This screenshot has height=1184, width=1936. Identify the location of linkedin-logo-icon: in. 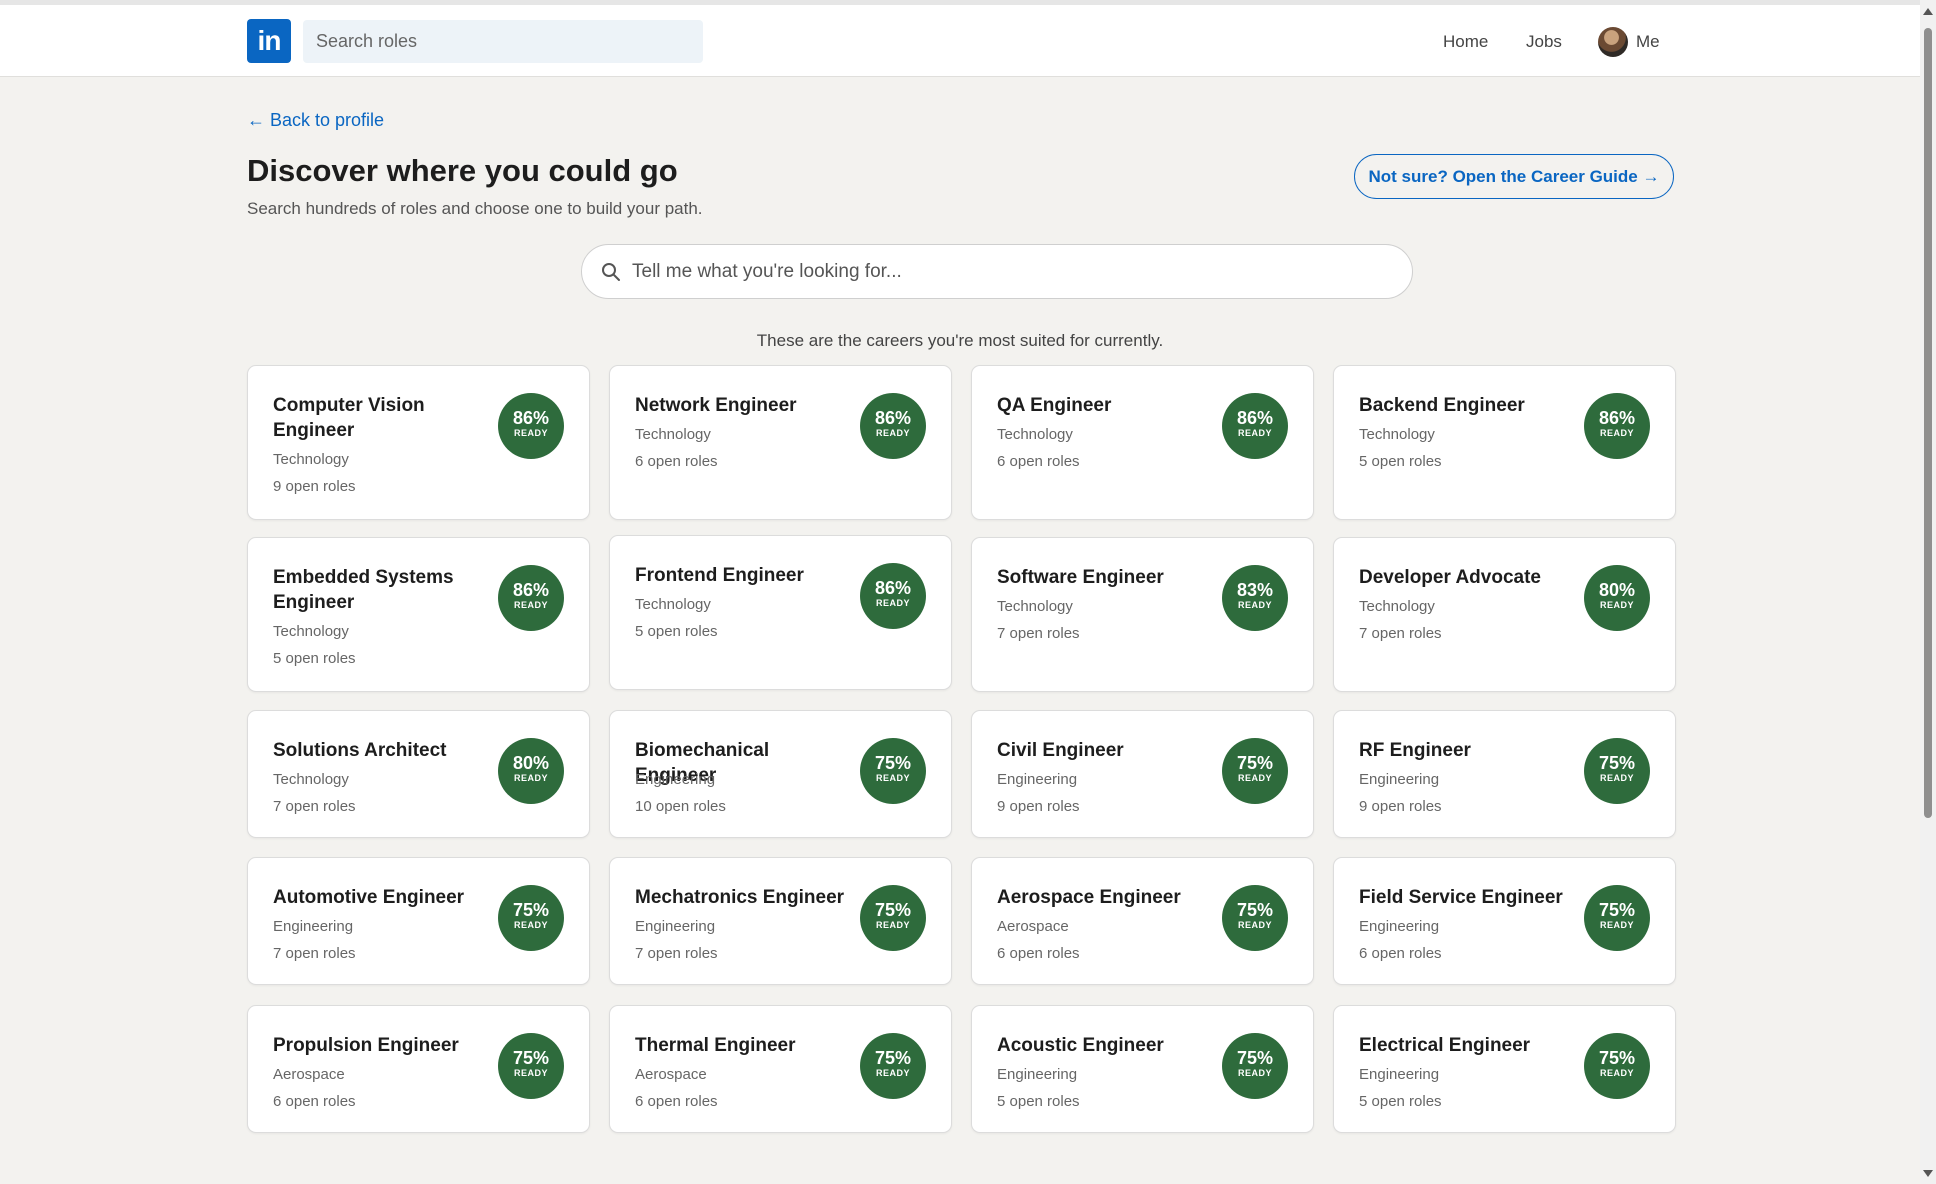
(269, 41).